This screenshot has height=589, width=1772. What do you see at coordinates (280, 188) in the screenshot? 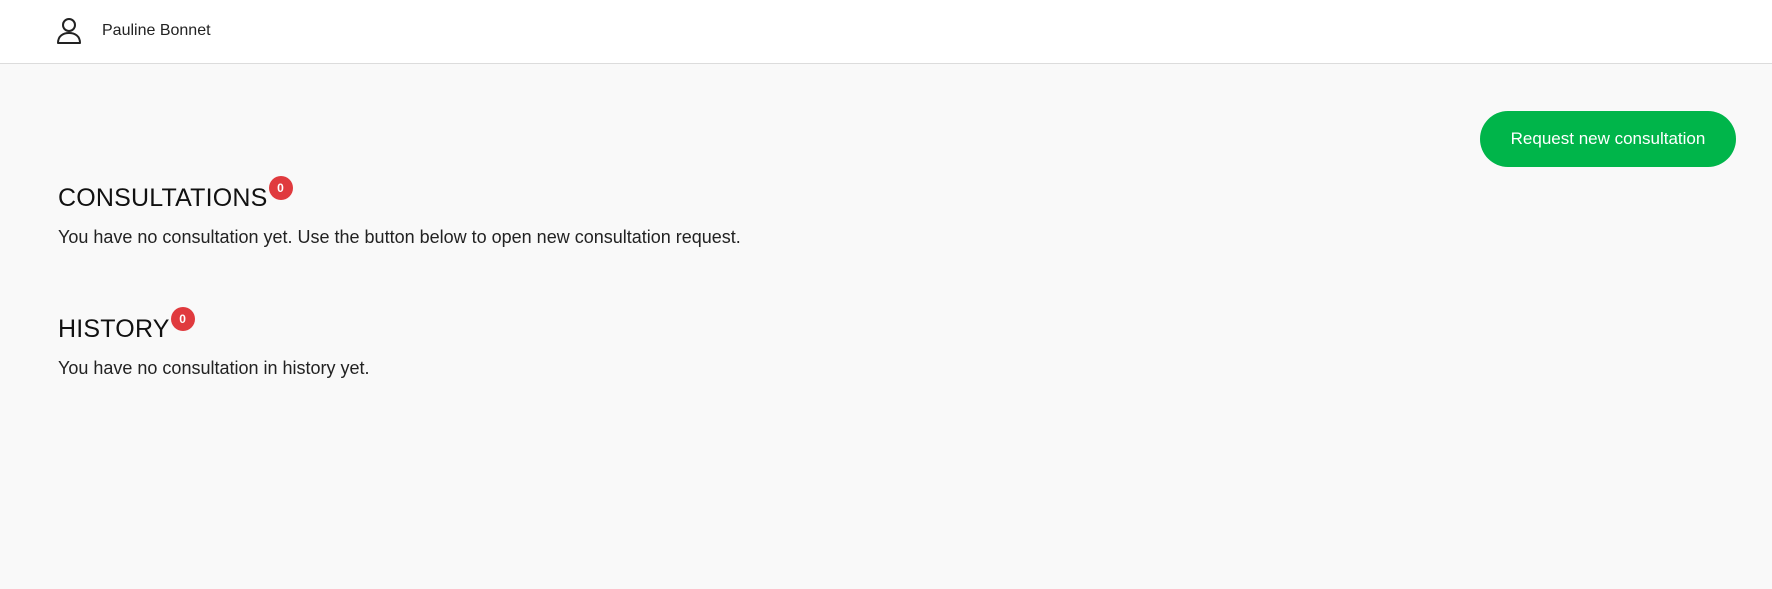
I see `consultations-count-badge: 0` at bounding box center [280, 188].